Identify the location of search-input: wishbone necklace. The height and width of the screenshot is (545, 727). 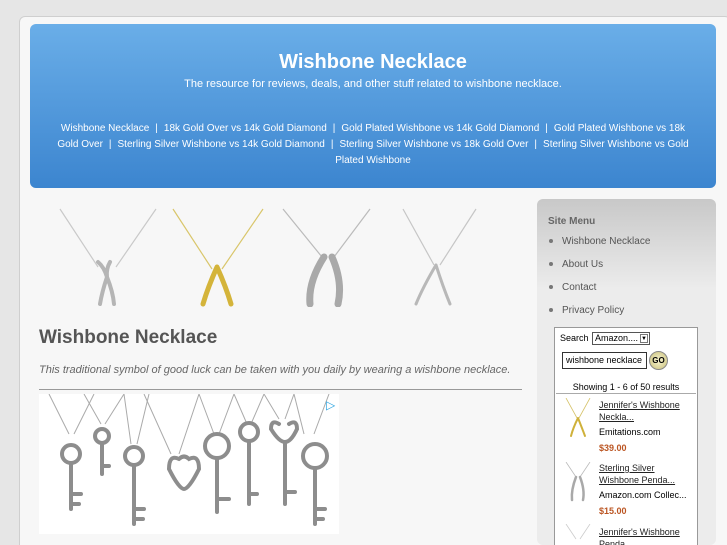
(604, 360).